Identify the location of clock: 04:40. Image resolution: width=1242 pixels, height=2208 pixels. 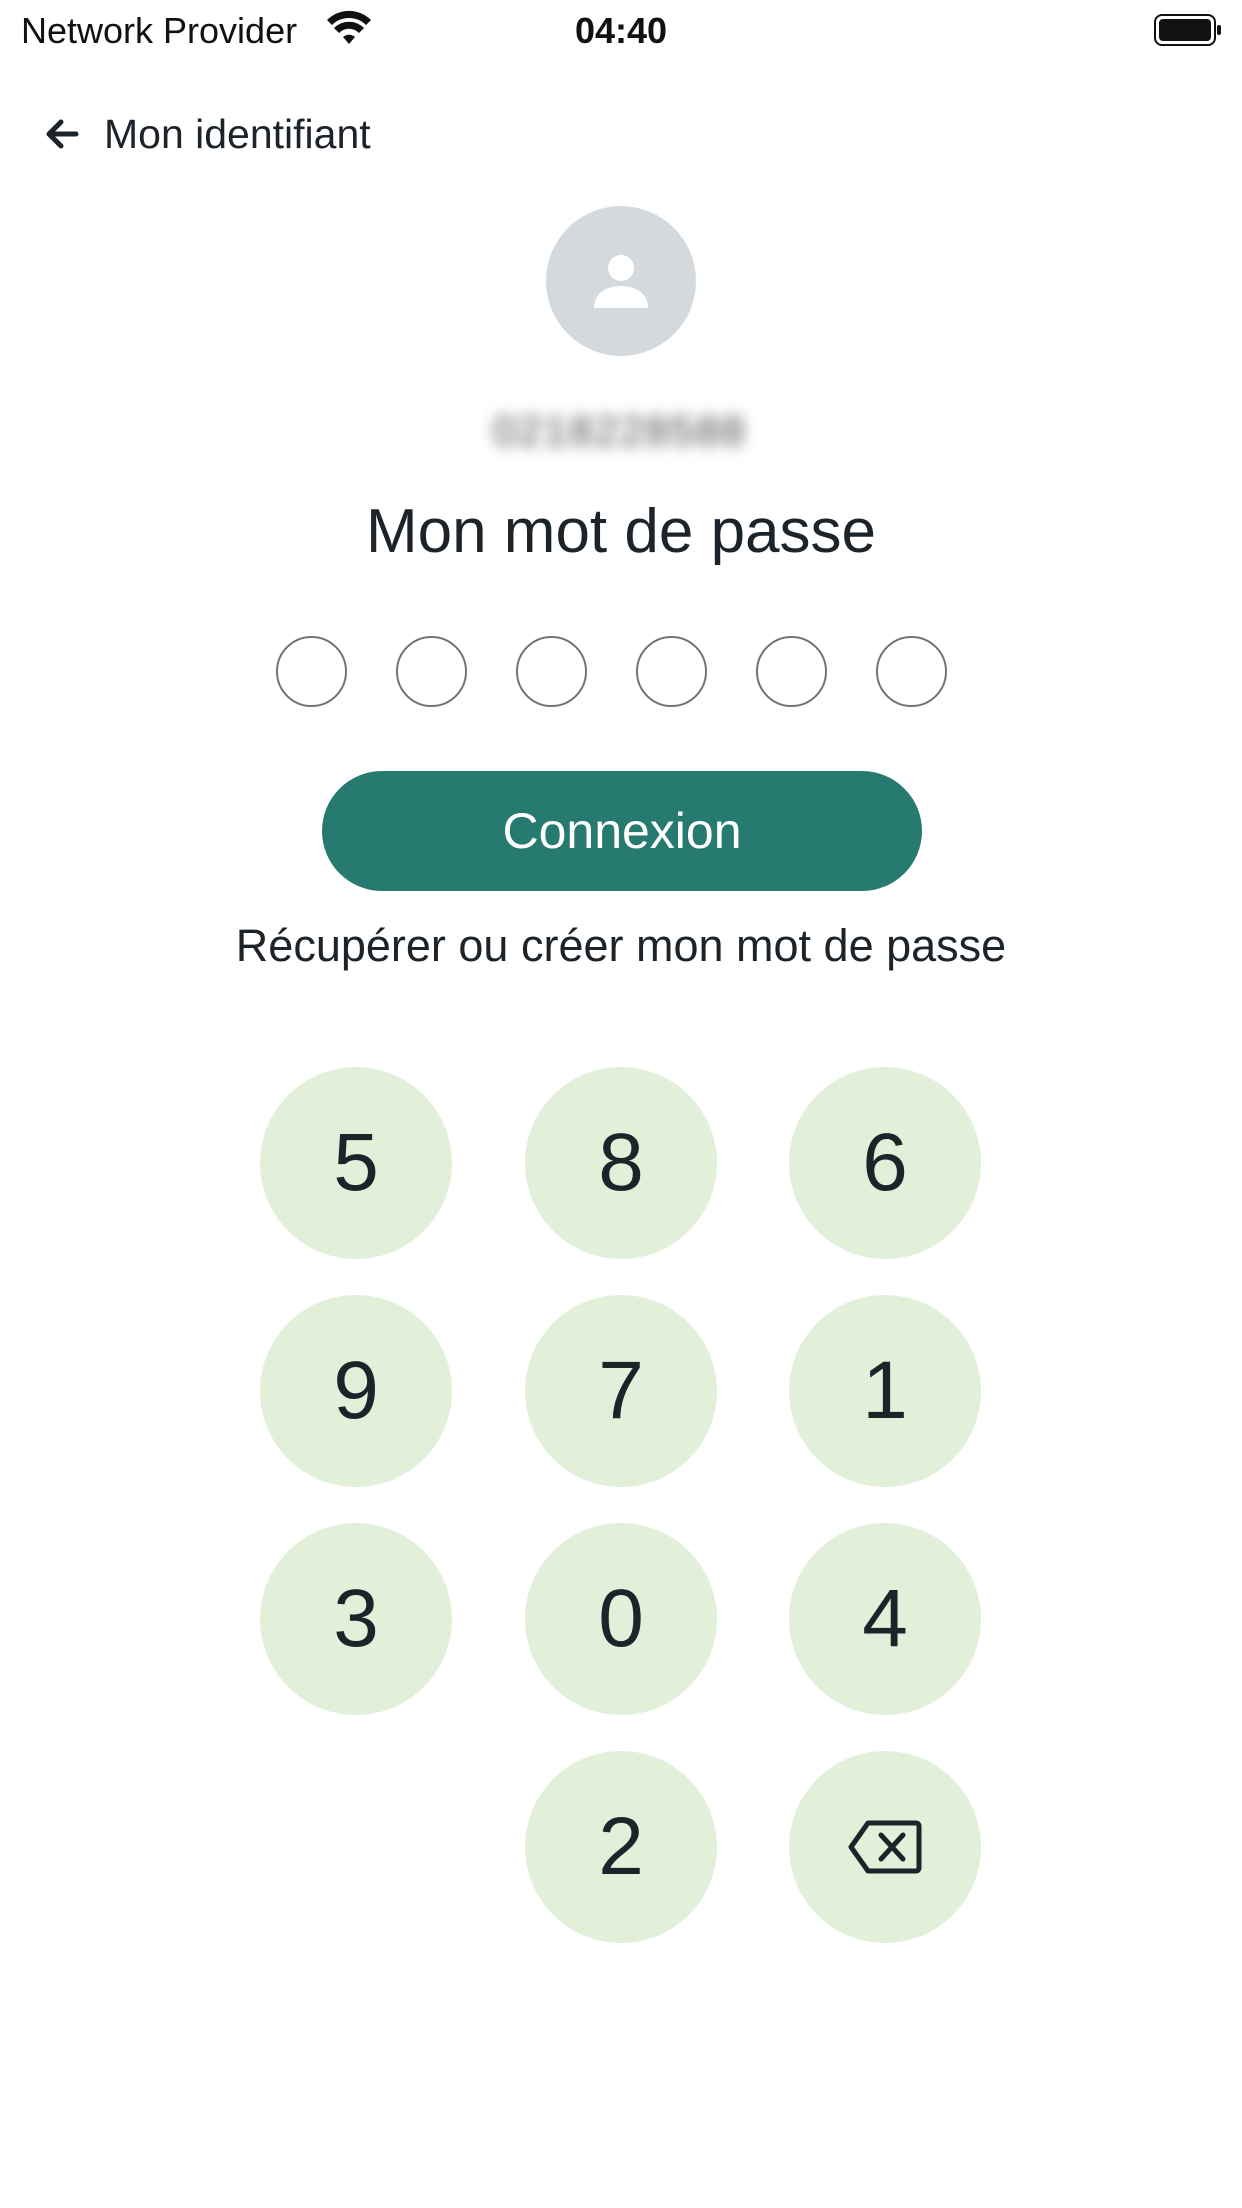
(621, 30).